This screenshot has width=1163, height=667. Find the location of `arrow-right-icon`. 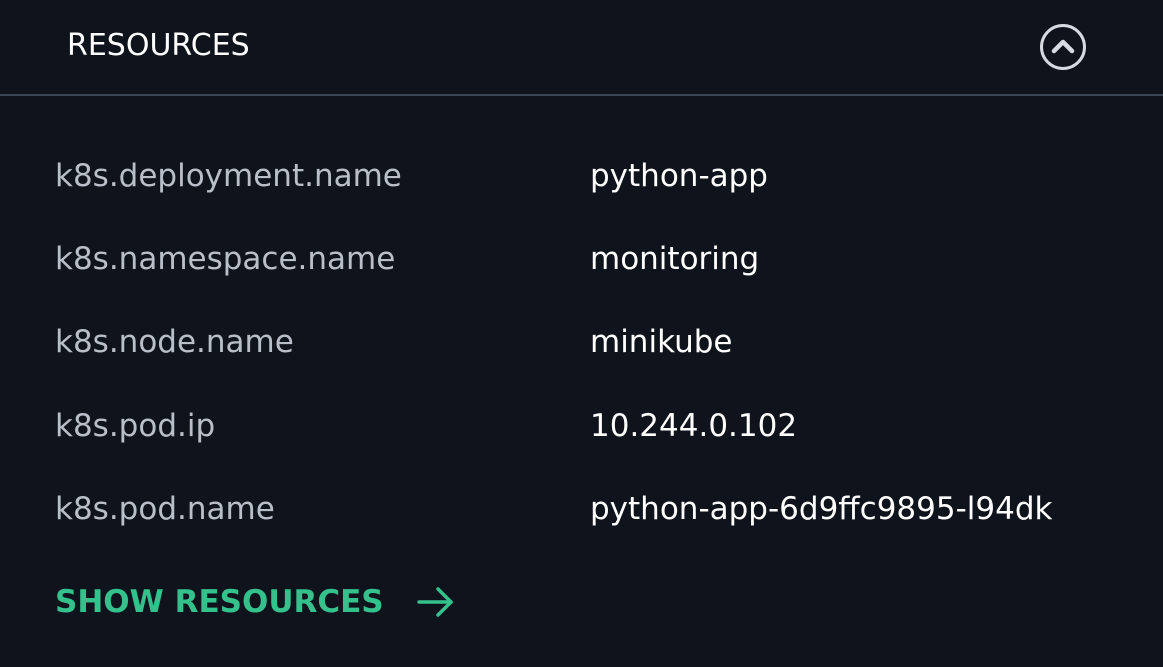

arrow-right-icon is located at coordinates (434, 602).